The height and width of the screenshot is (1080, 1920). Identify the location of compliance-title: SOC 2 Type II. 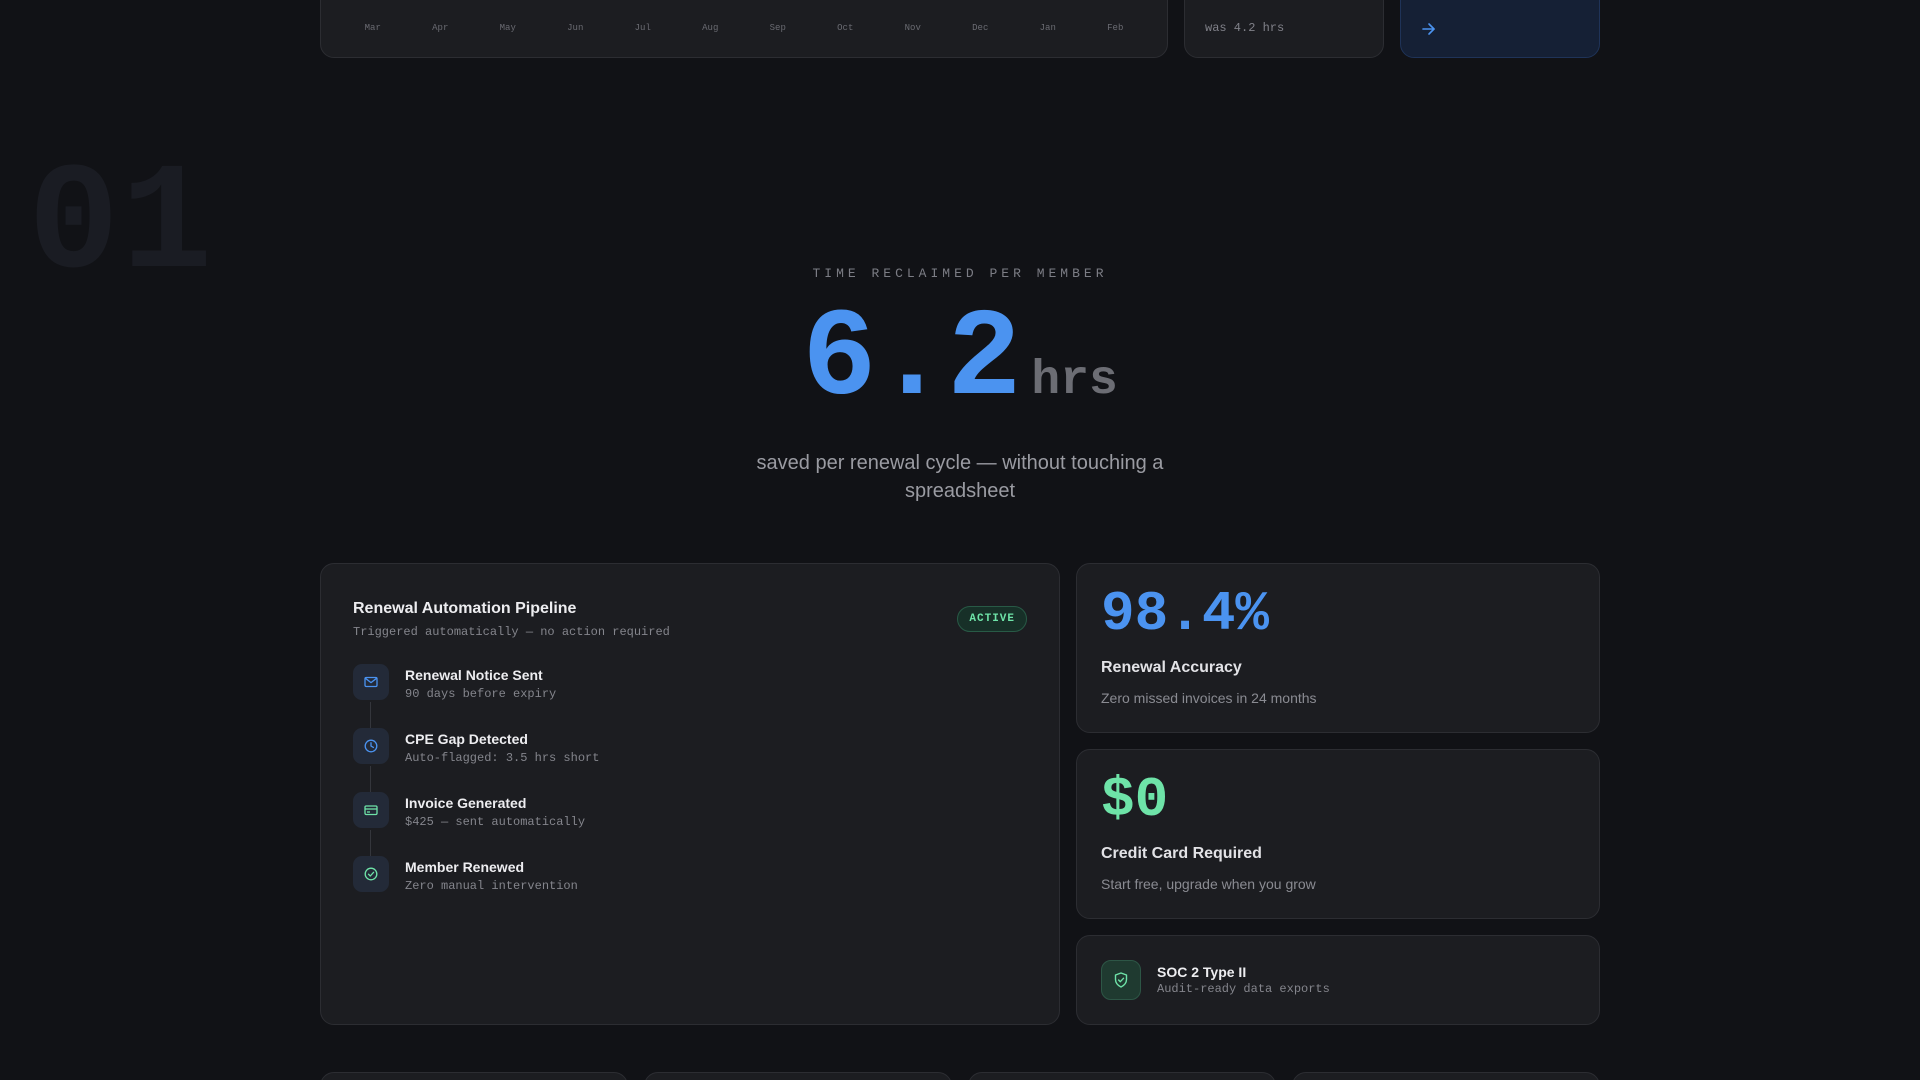
(1202, 972).